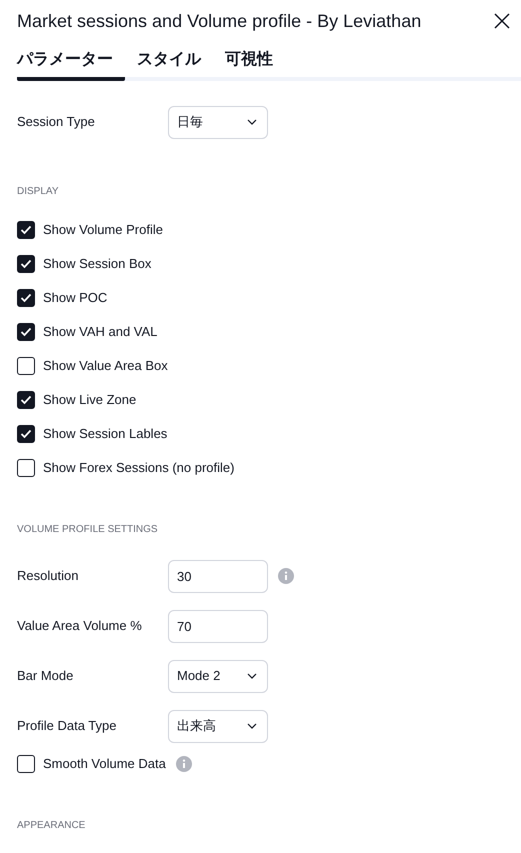  I want to click on field-label: Resolution, so click(48, 576).